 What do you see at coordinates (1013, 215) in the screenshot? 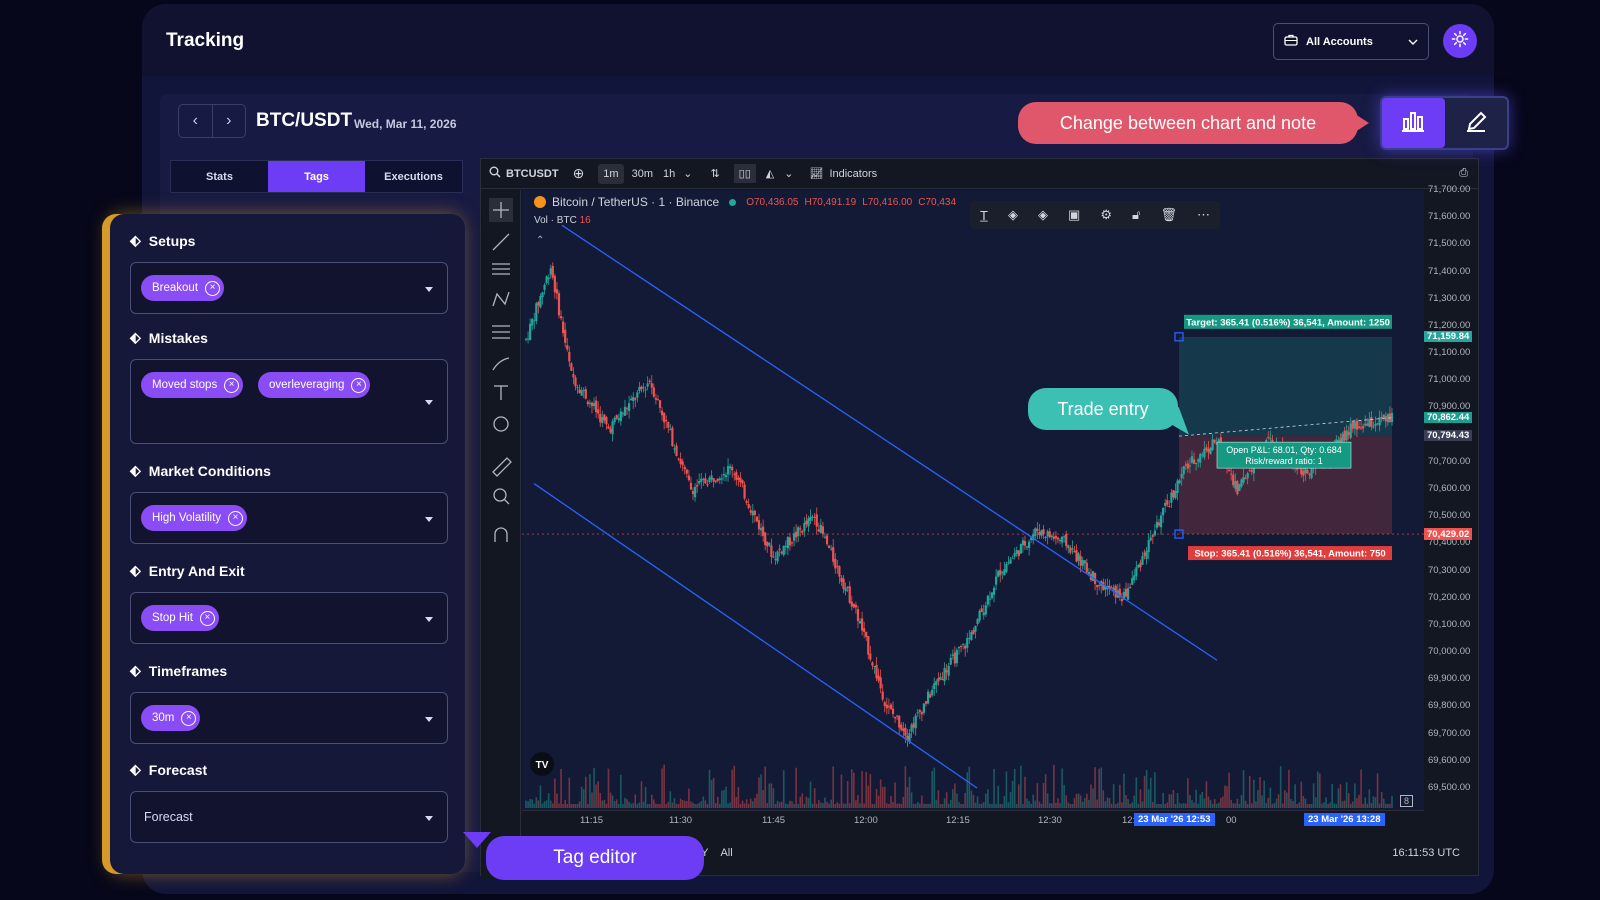
I see `fill-color-icon: ◈` at bounding box center [1013, 215].